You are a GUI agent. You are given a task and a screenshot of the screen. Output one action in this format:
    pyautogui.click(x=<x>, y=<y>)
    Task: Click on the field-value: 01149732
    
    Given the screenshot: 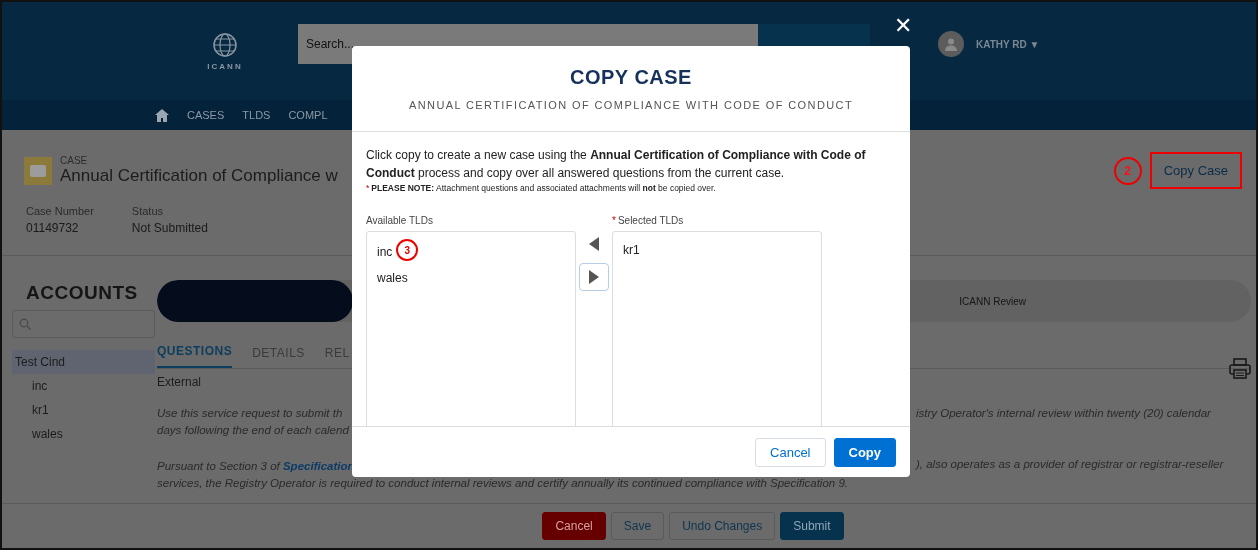 What is the action you would take?
    pyautogui.click(x=53, y=228)
    